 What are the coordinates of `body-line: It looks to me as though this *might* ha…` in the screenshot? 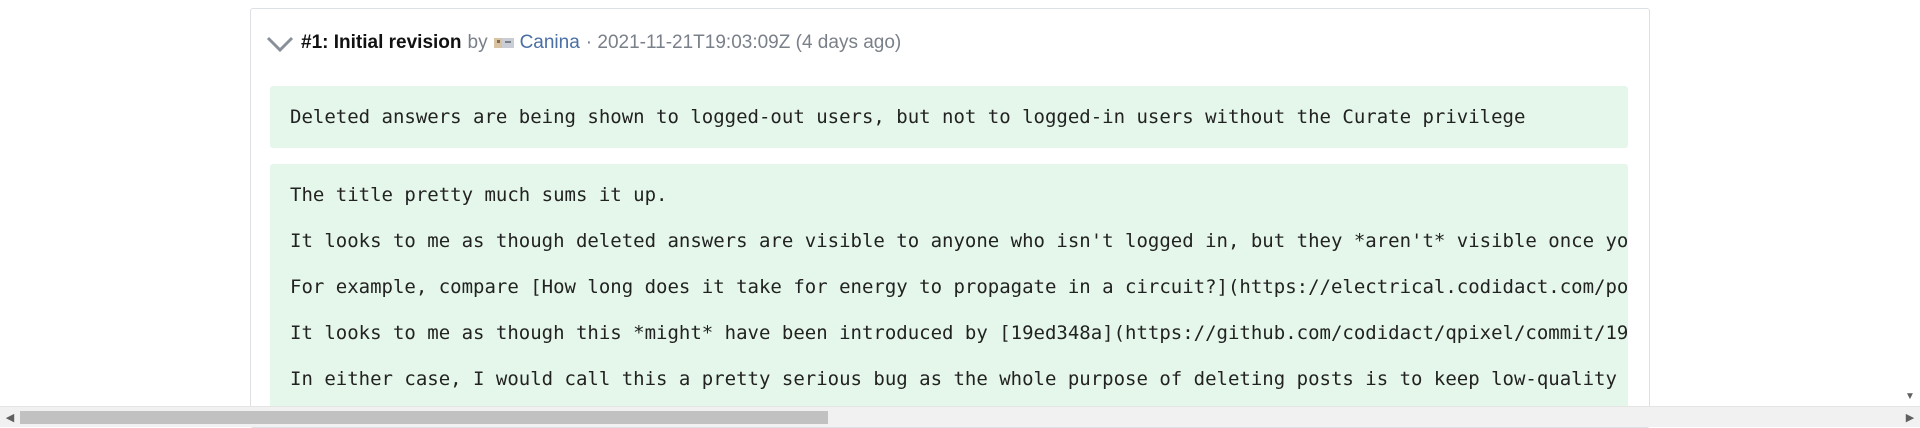 It's located at (959, 333).